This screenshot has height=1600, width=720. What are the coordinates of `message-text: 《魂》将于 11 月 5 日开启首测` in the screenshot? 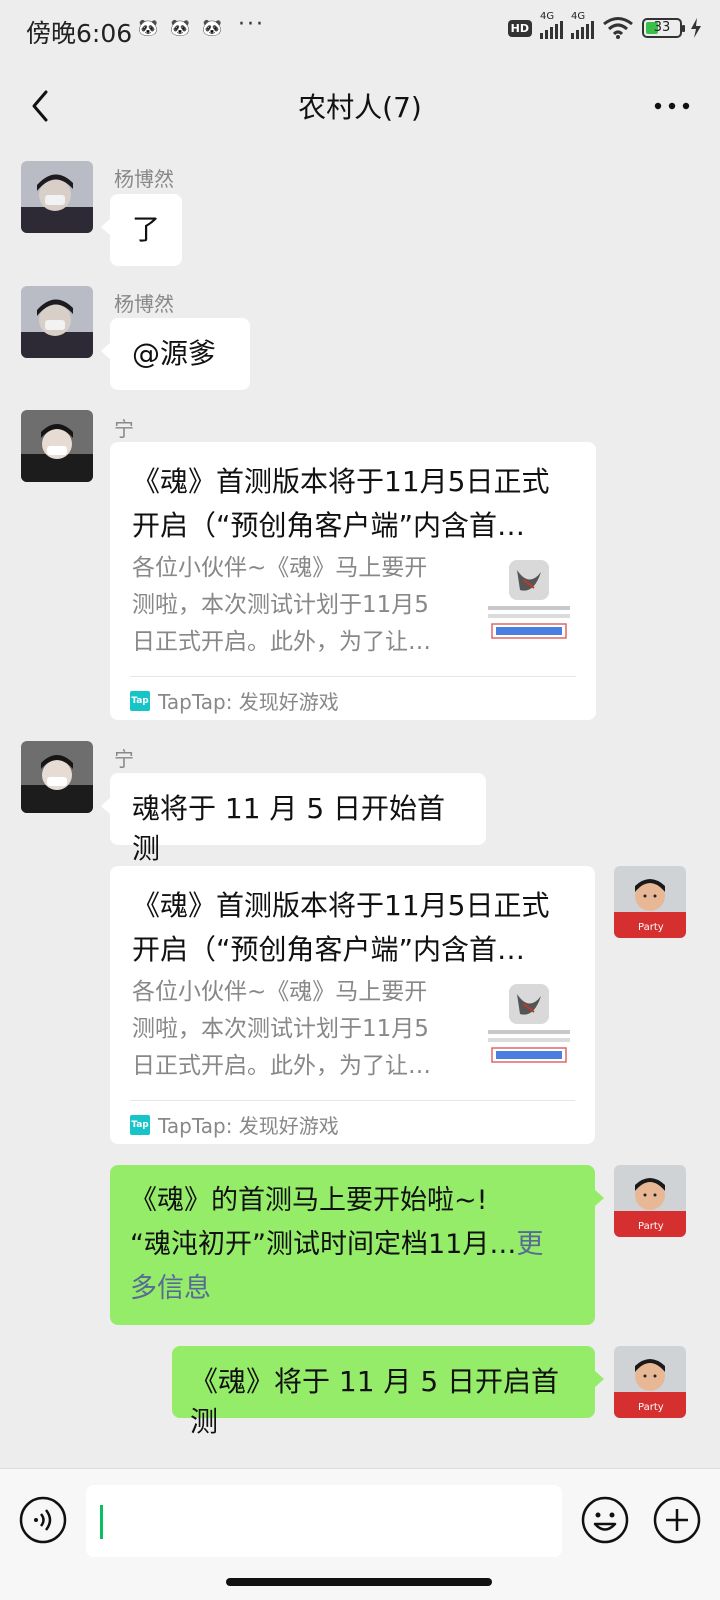 It's located at (375, 1401).